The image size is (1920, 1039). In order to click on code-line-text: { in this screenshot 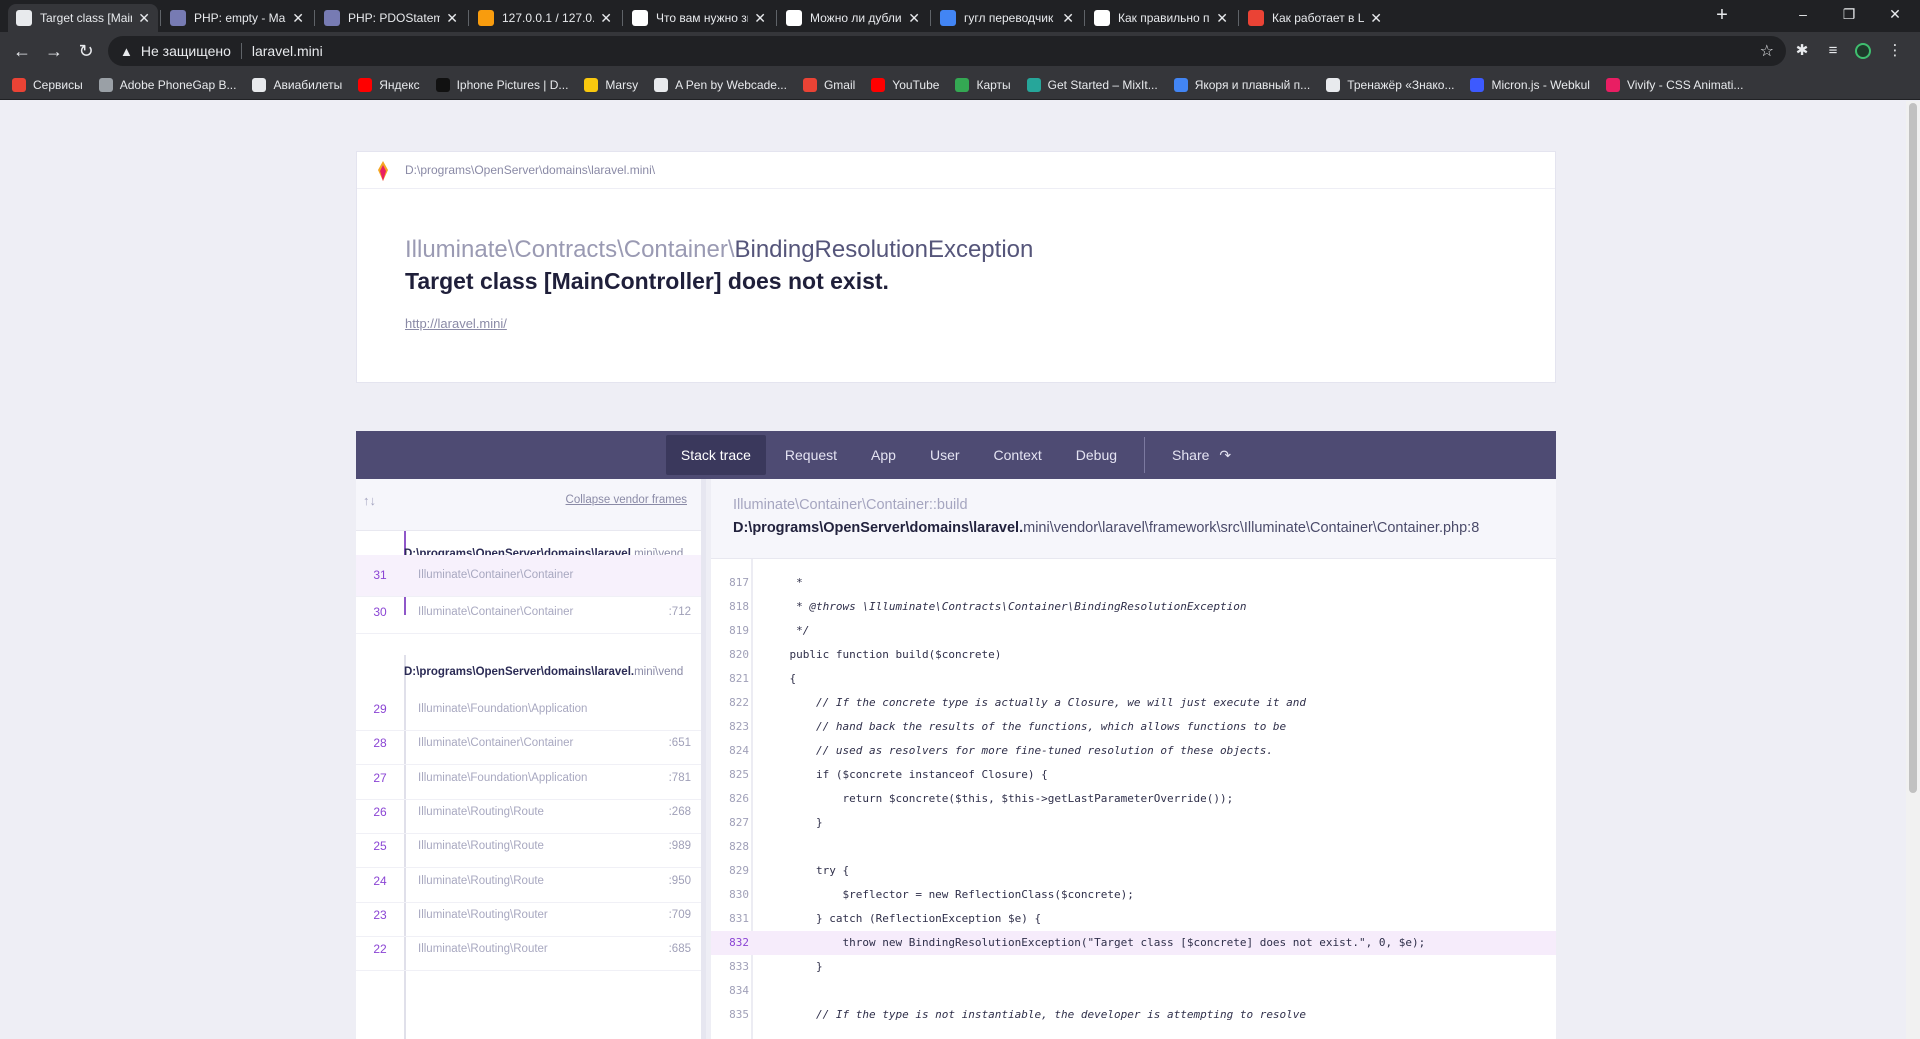, I will do `click(780, 678)`.